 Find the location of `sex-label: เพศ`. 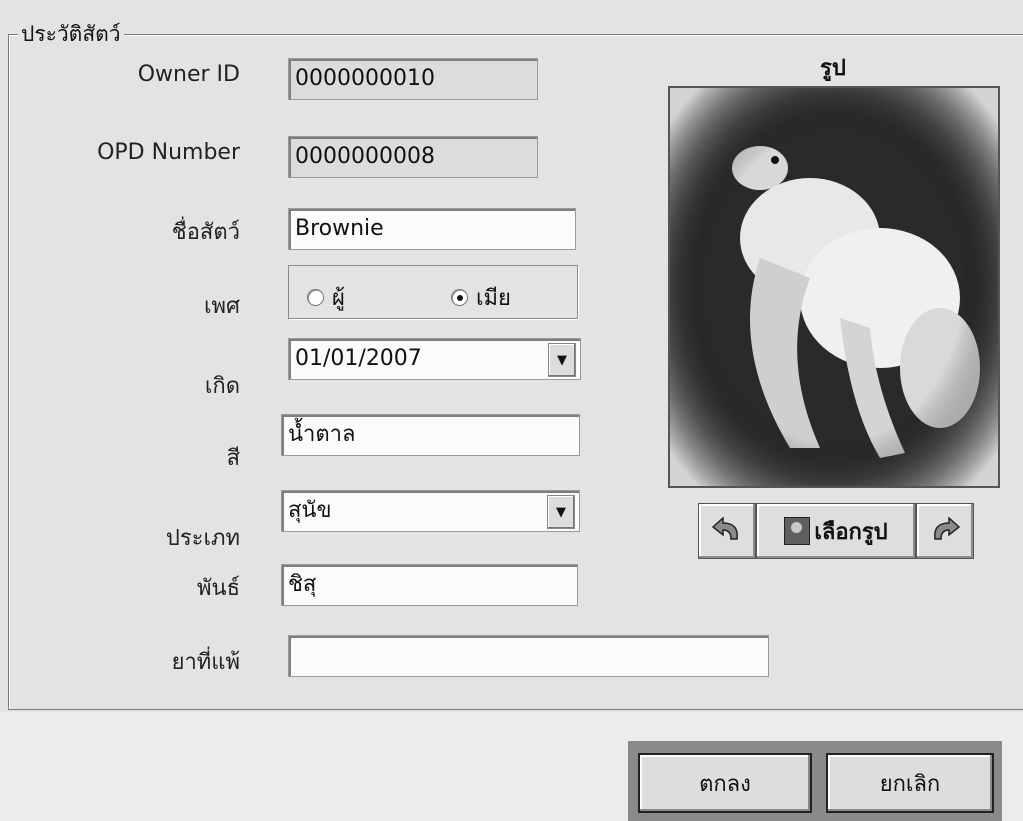

sex-label: เพศ is located at coordinates (222, 306).